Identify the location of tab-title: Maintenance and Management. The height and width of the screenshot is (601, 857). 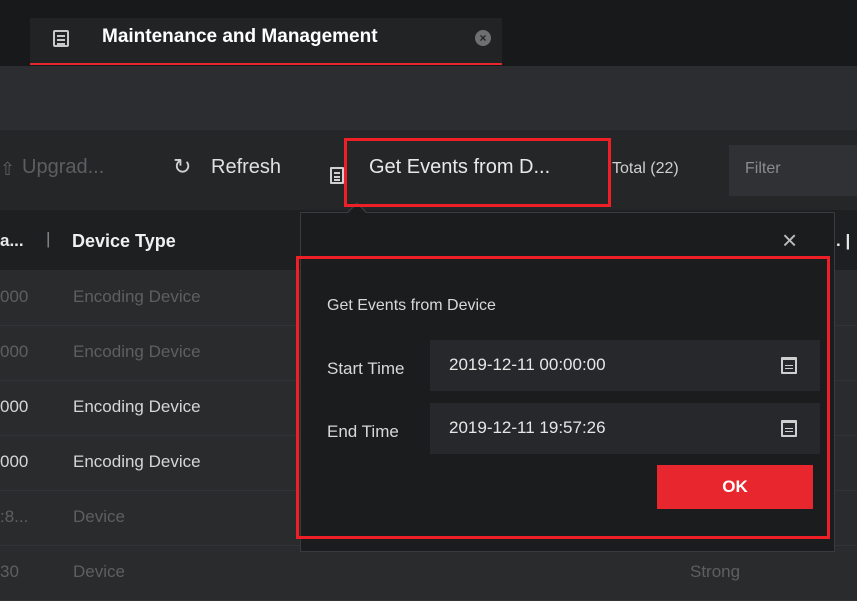
(240, 36).